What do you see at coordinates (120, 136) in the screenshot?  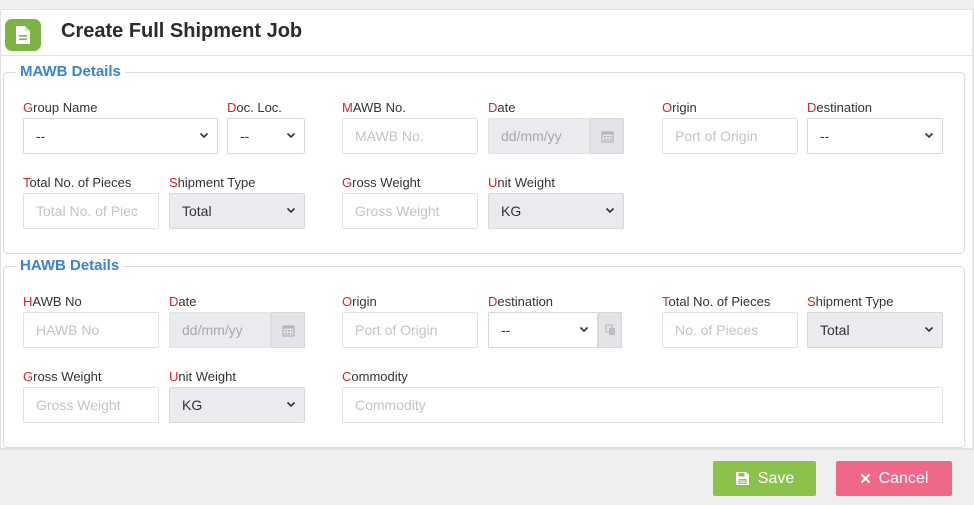 I see `group-name-select: --` at bounding box center [120, 136].